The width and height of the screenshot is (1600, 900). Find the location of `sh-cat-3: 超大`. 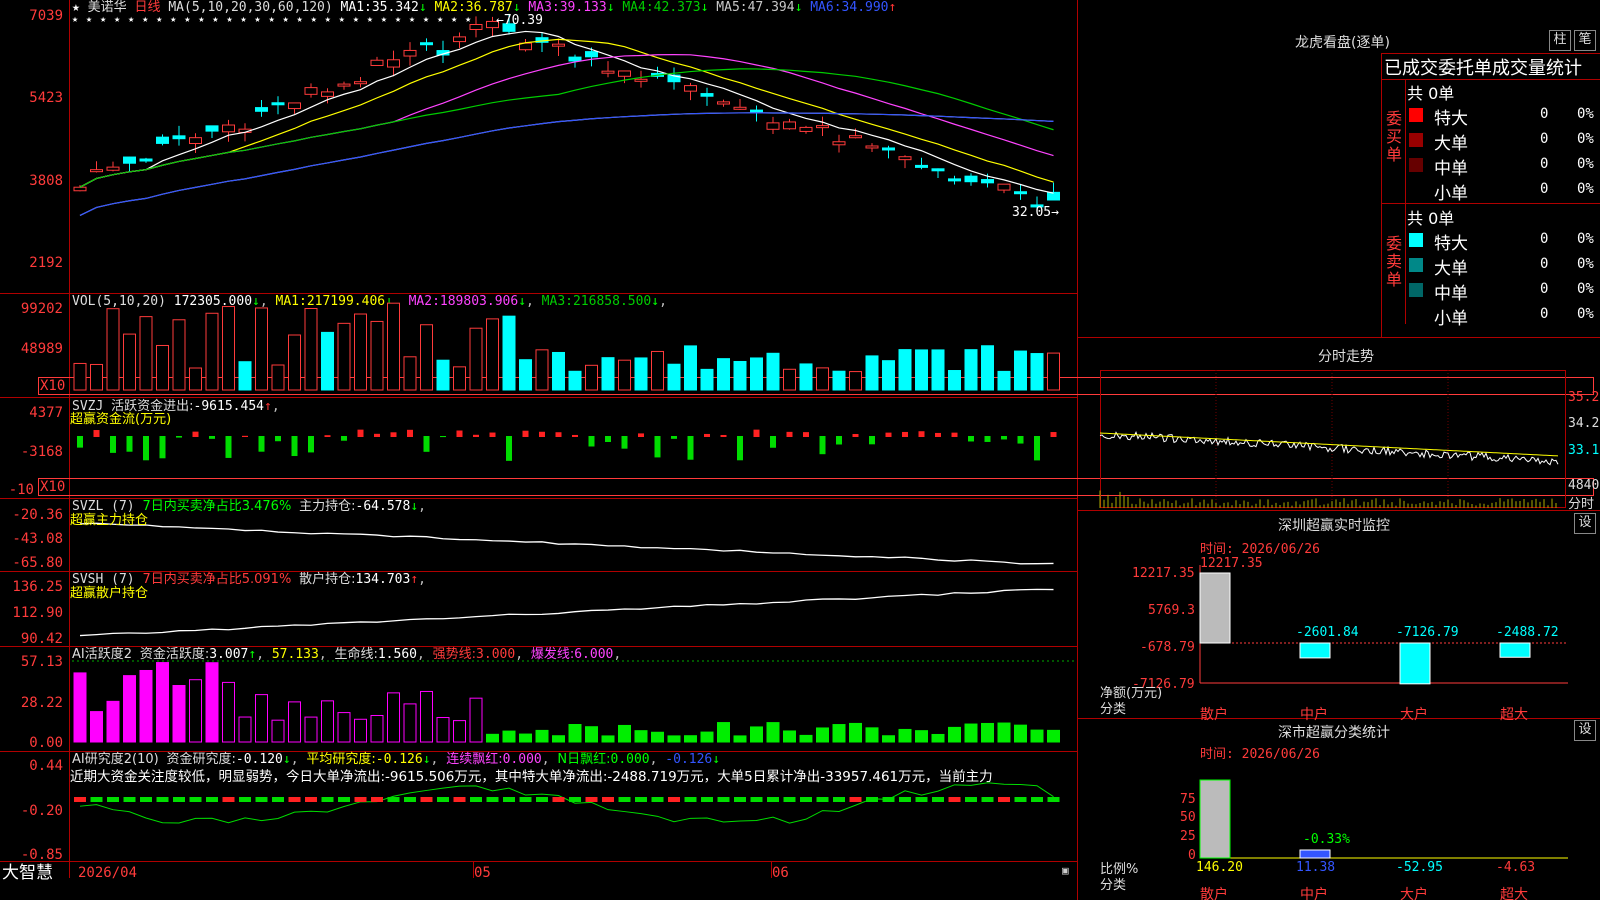

sh-cat-3: 超大 is located at coordinates (1514, 893).